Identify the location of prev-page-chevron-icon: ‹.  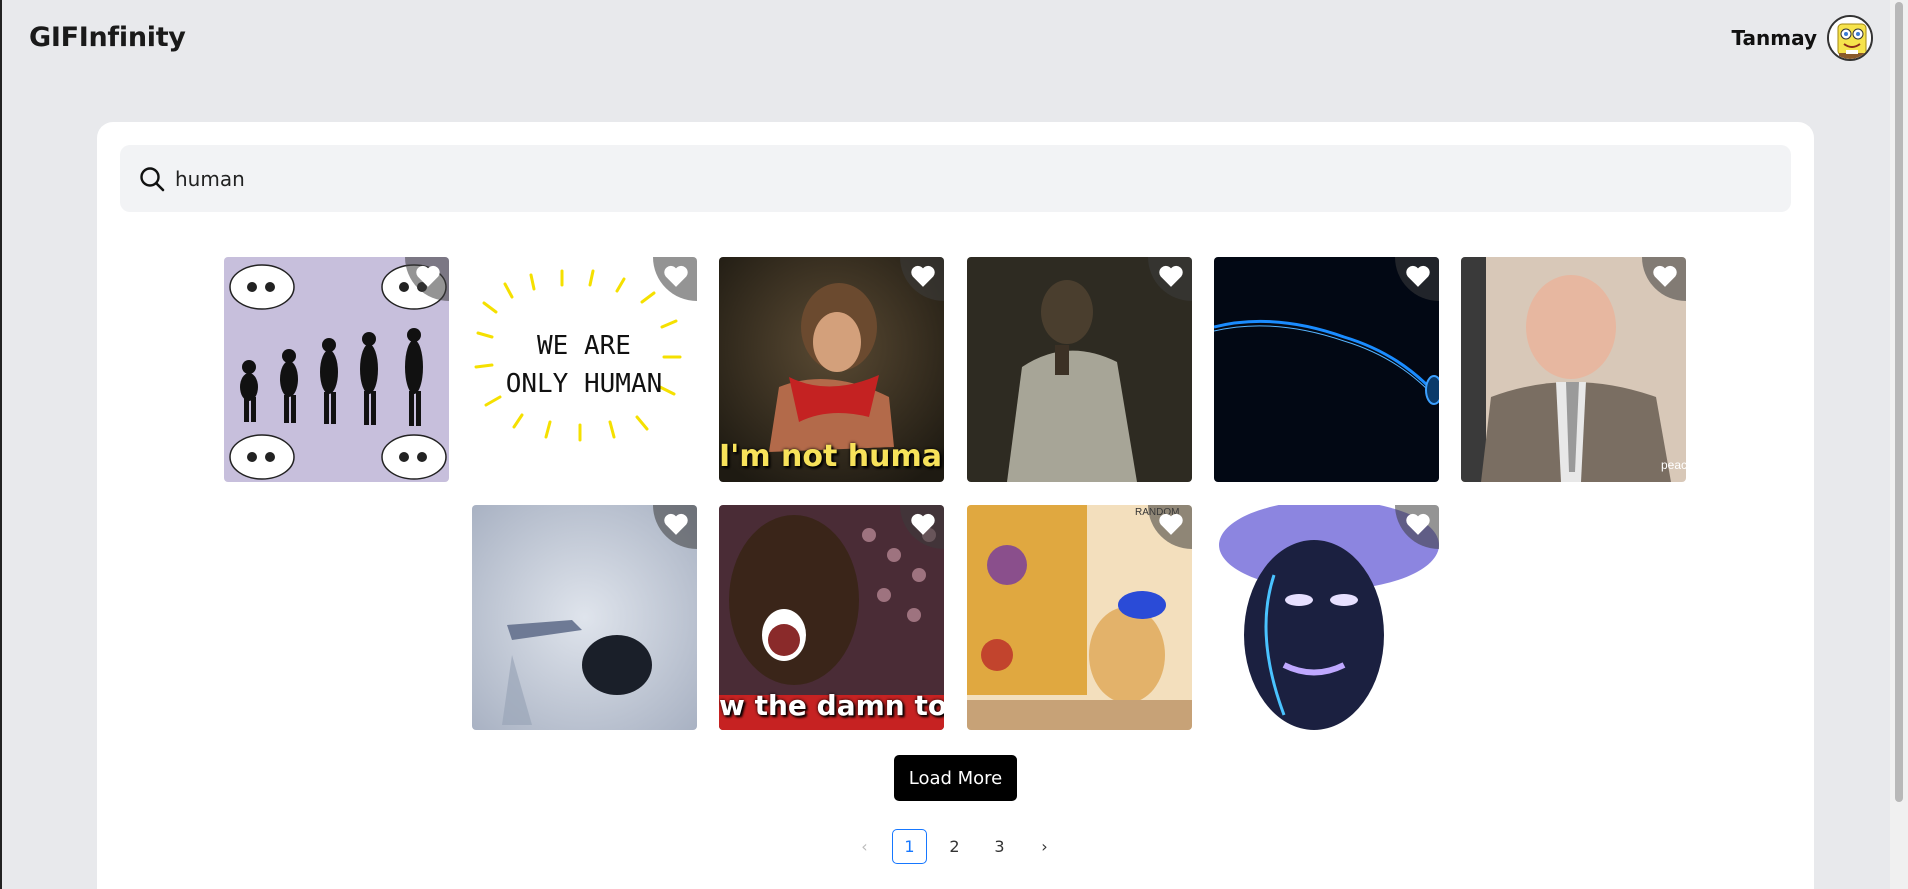
(864, 846).